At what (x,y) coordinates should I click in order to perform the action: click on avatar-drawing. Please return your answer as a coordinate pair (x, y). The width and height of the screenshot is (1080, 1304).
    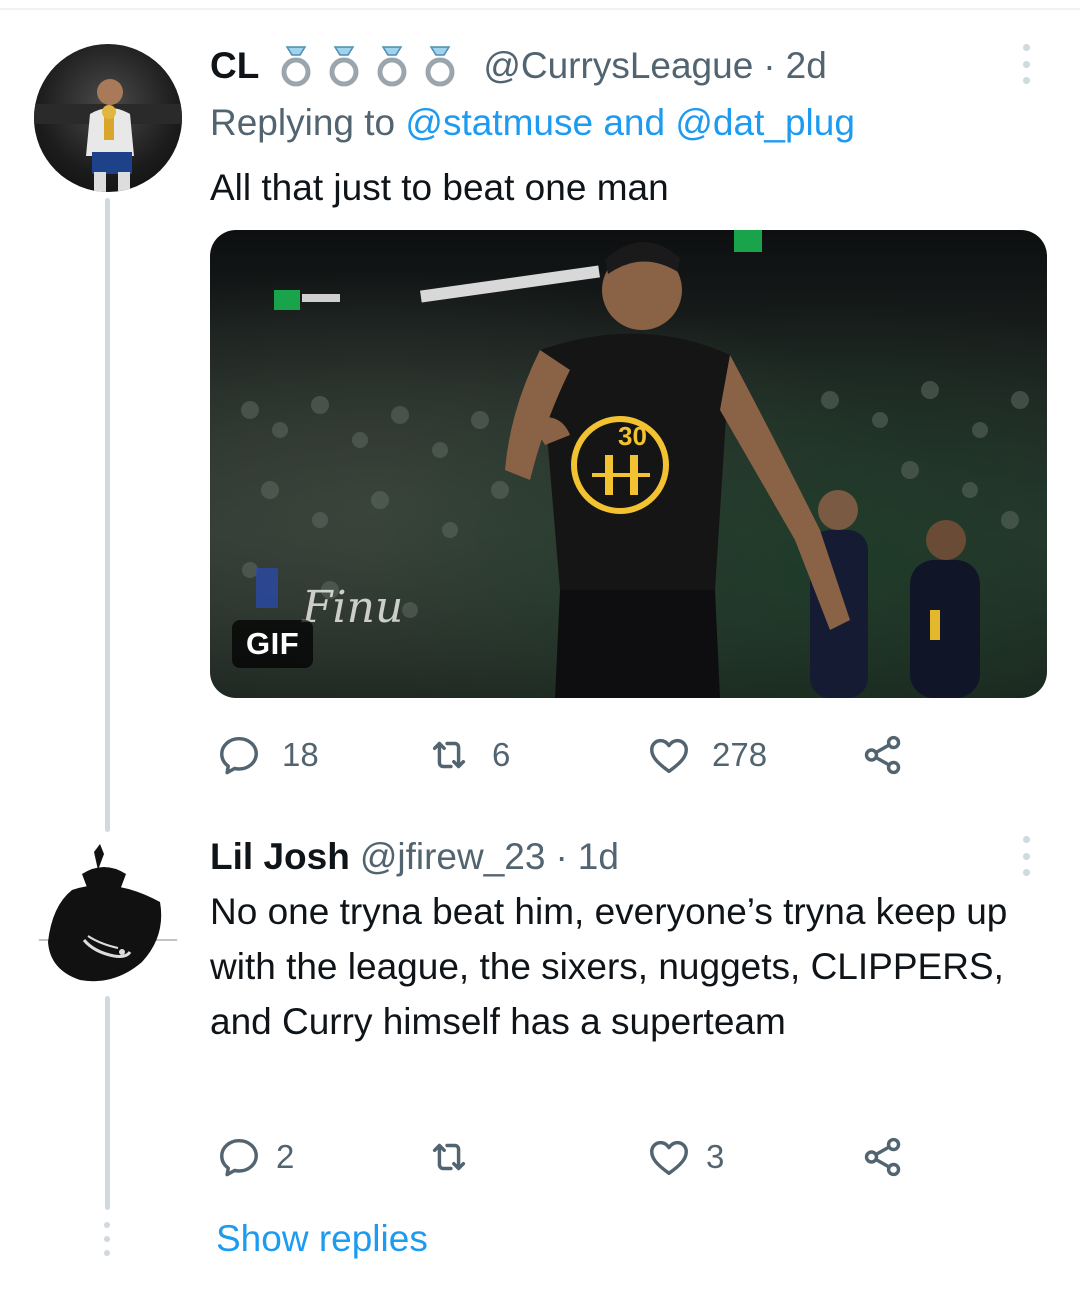
    Looking at the image, I should click on (108, 913).